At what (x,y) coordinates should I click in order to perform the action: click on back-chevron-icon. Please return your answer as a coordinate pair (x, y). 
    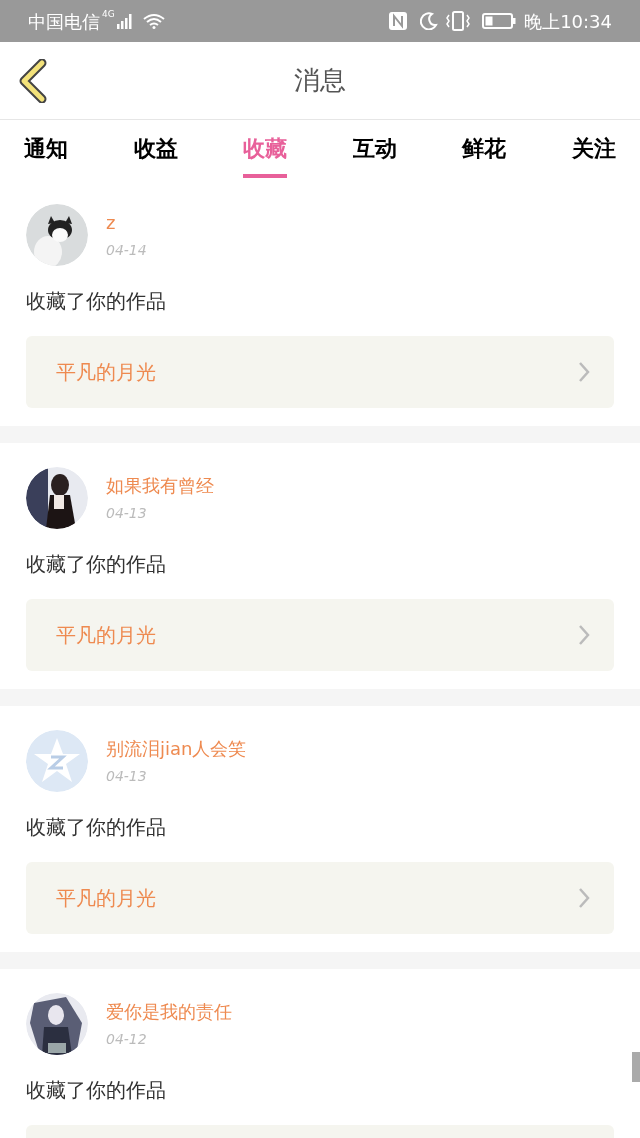
    Looking at the image, I should click on (33, 81).